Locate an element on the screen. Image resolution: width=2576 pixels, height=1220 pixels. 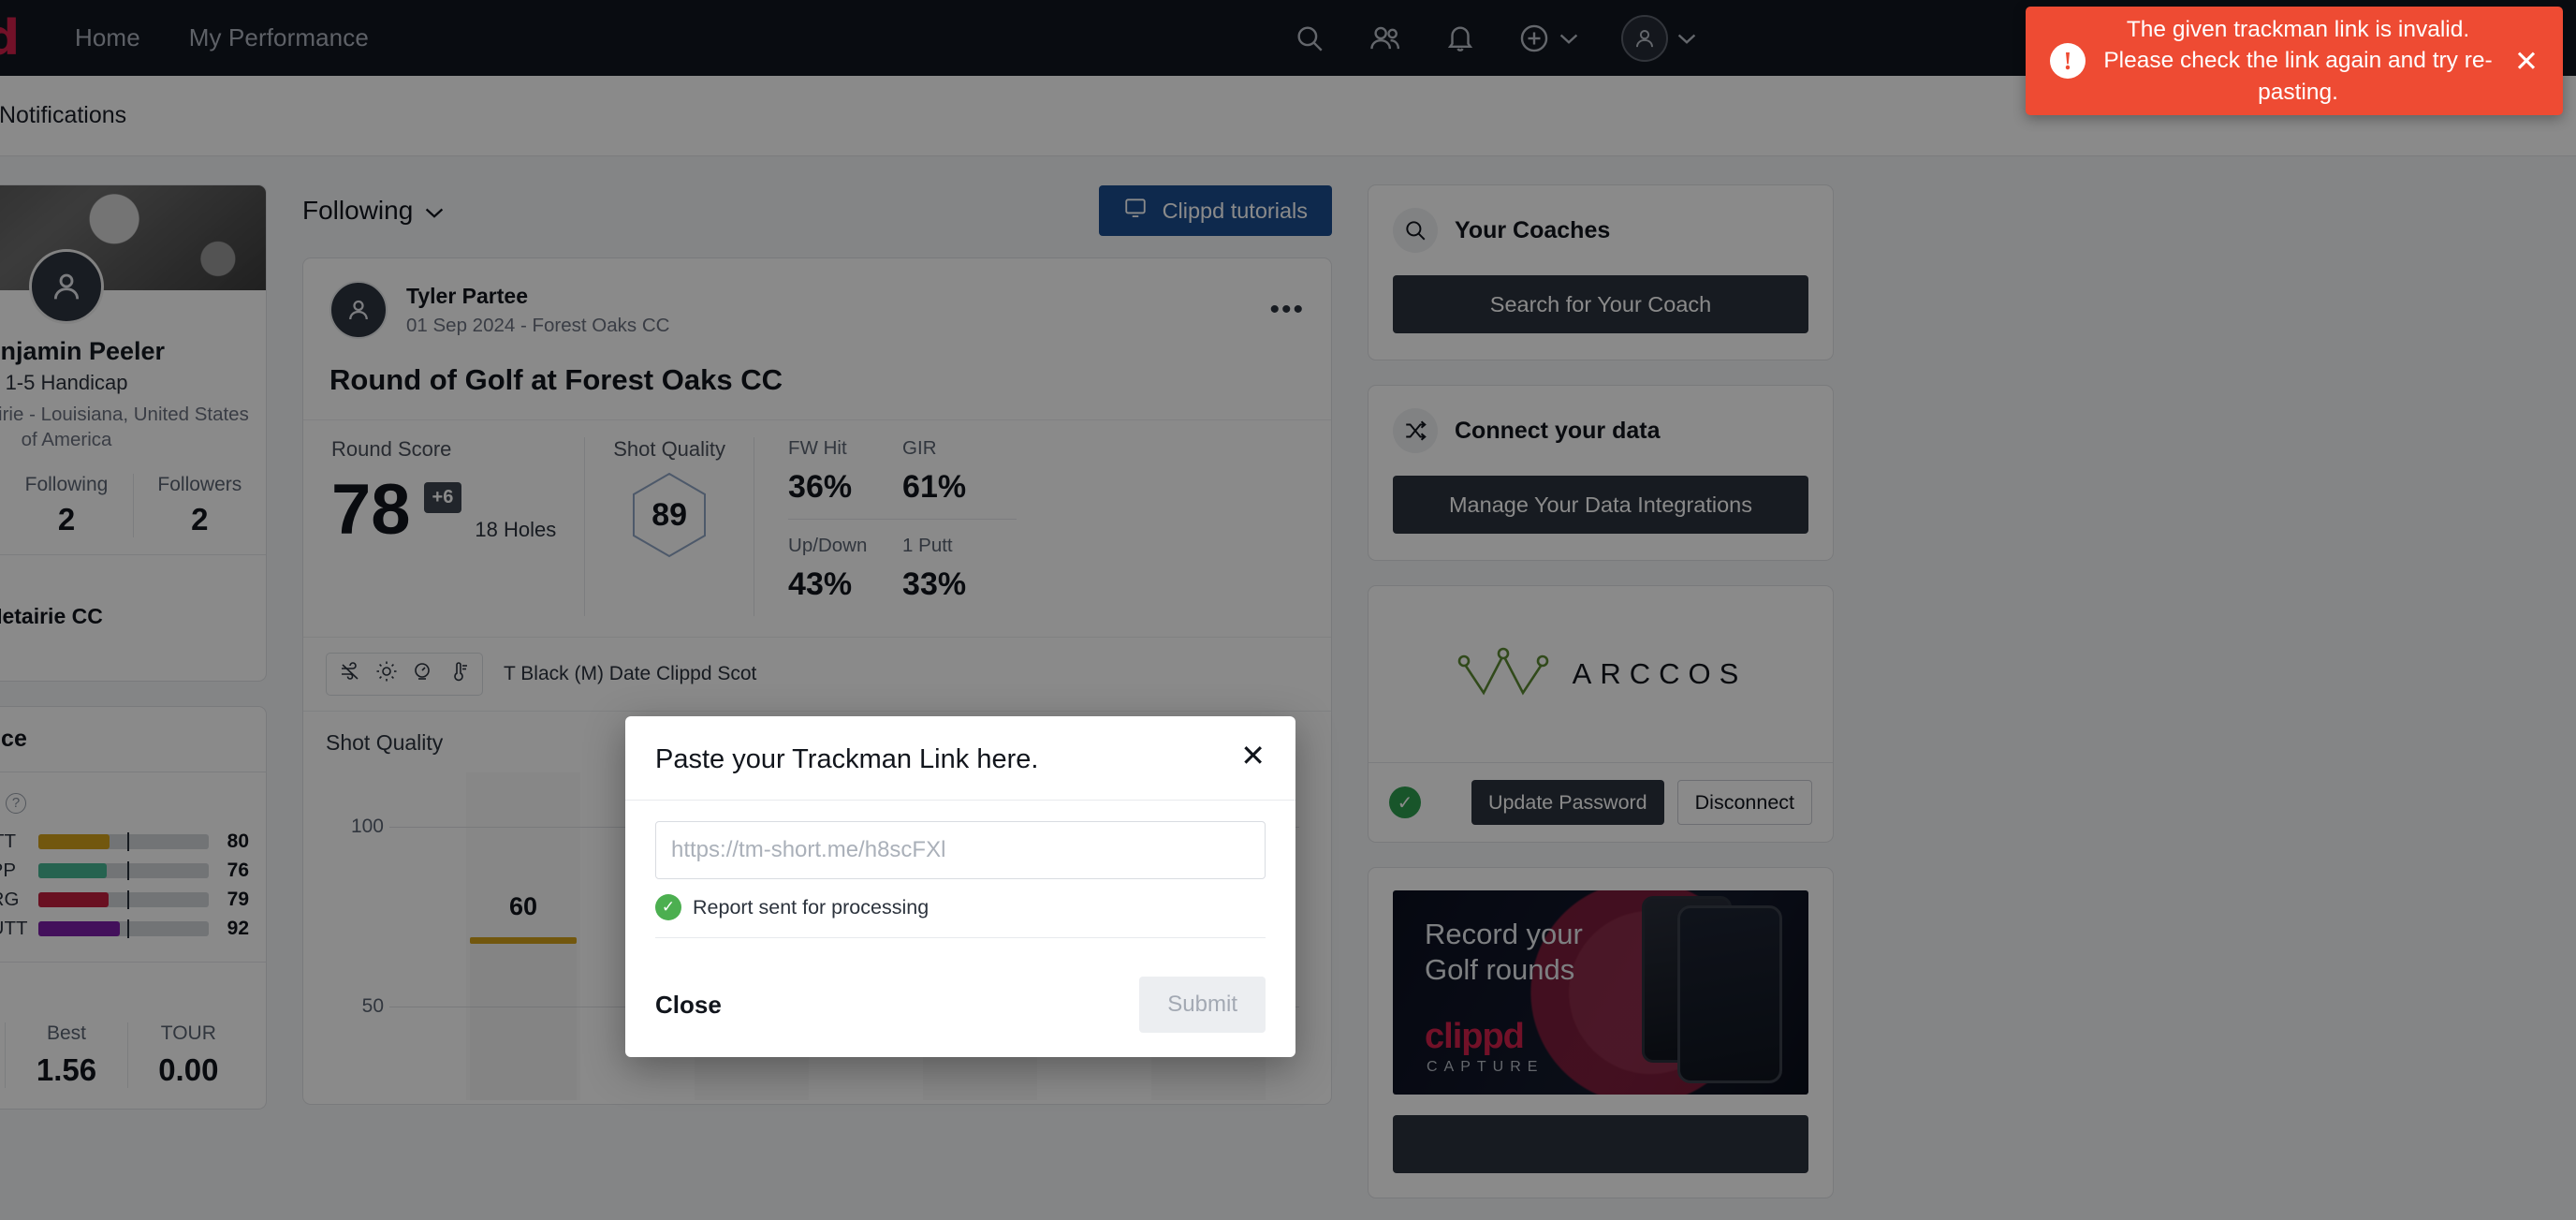
close-button: Close is located at coordinates (688, 1005).